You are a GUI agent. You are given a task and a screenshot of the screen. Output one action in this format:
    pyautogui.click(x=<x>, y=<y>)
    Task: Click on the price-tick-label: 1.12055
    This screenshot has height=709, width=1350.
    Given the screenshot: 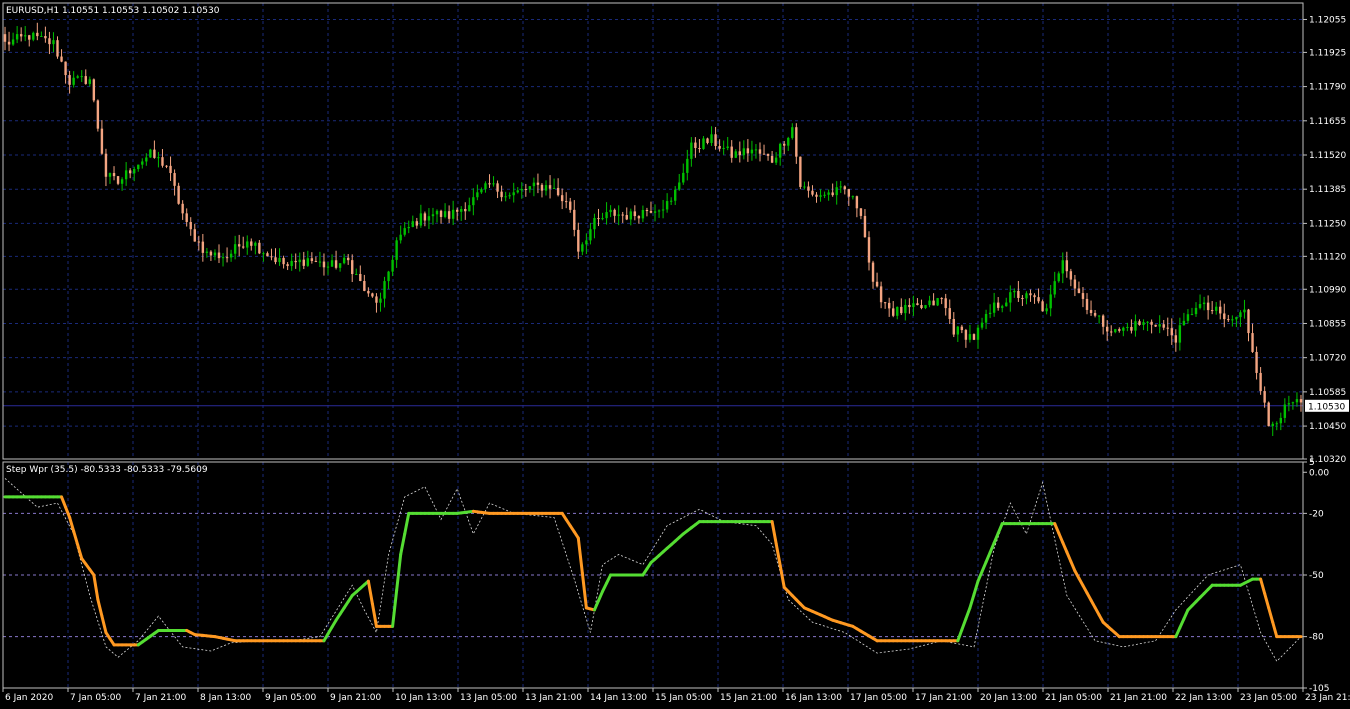 What is the action you would take?
    pyautogui.click(x=1327, y=20)
    